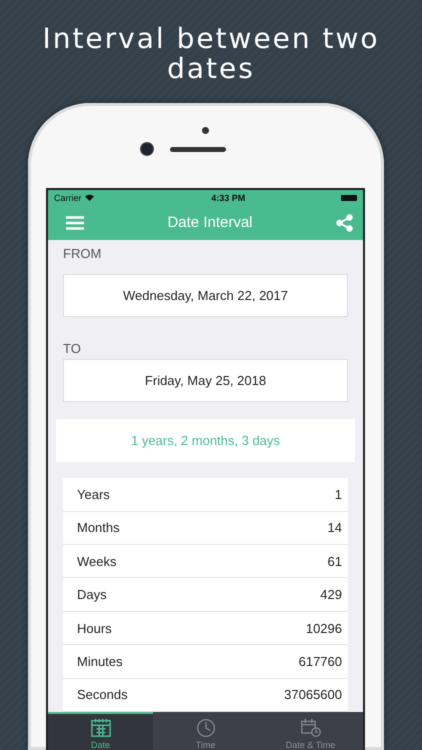 Image resolution: width=422 pixels, height=750 pixels. Describe the element at coordinates (102, 694) in the screenshot. I see `row-label: Seconds` at that location.